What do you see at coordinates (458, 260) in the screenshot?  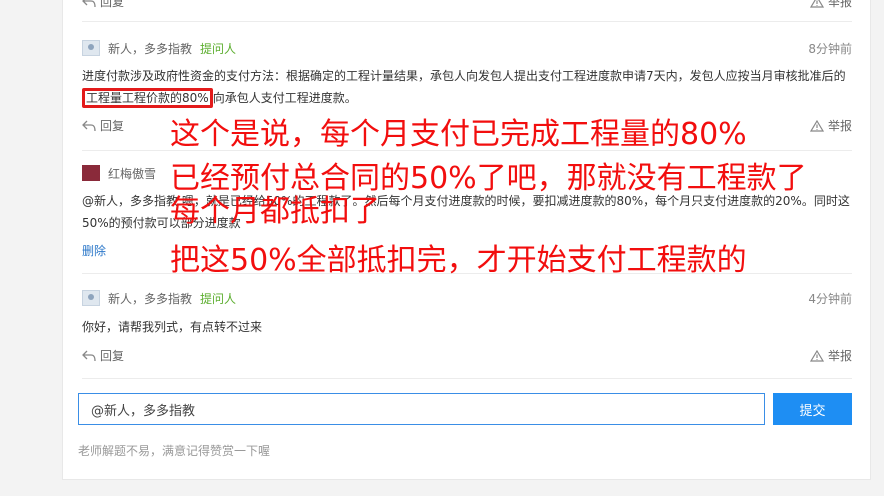 I see `annotation-line: 把这50%全部抵扣完，才开始支付工程款的` at bounding box center [458, 260].